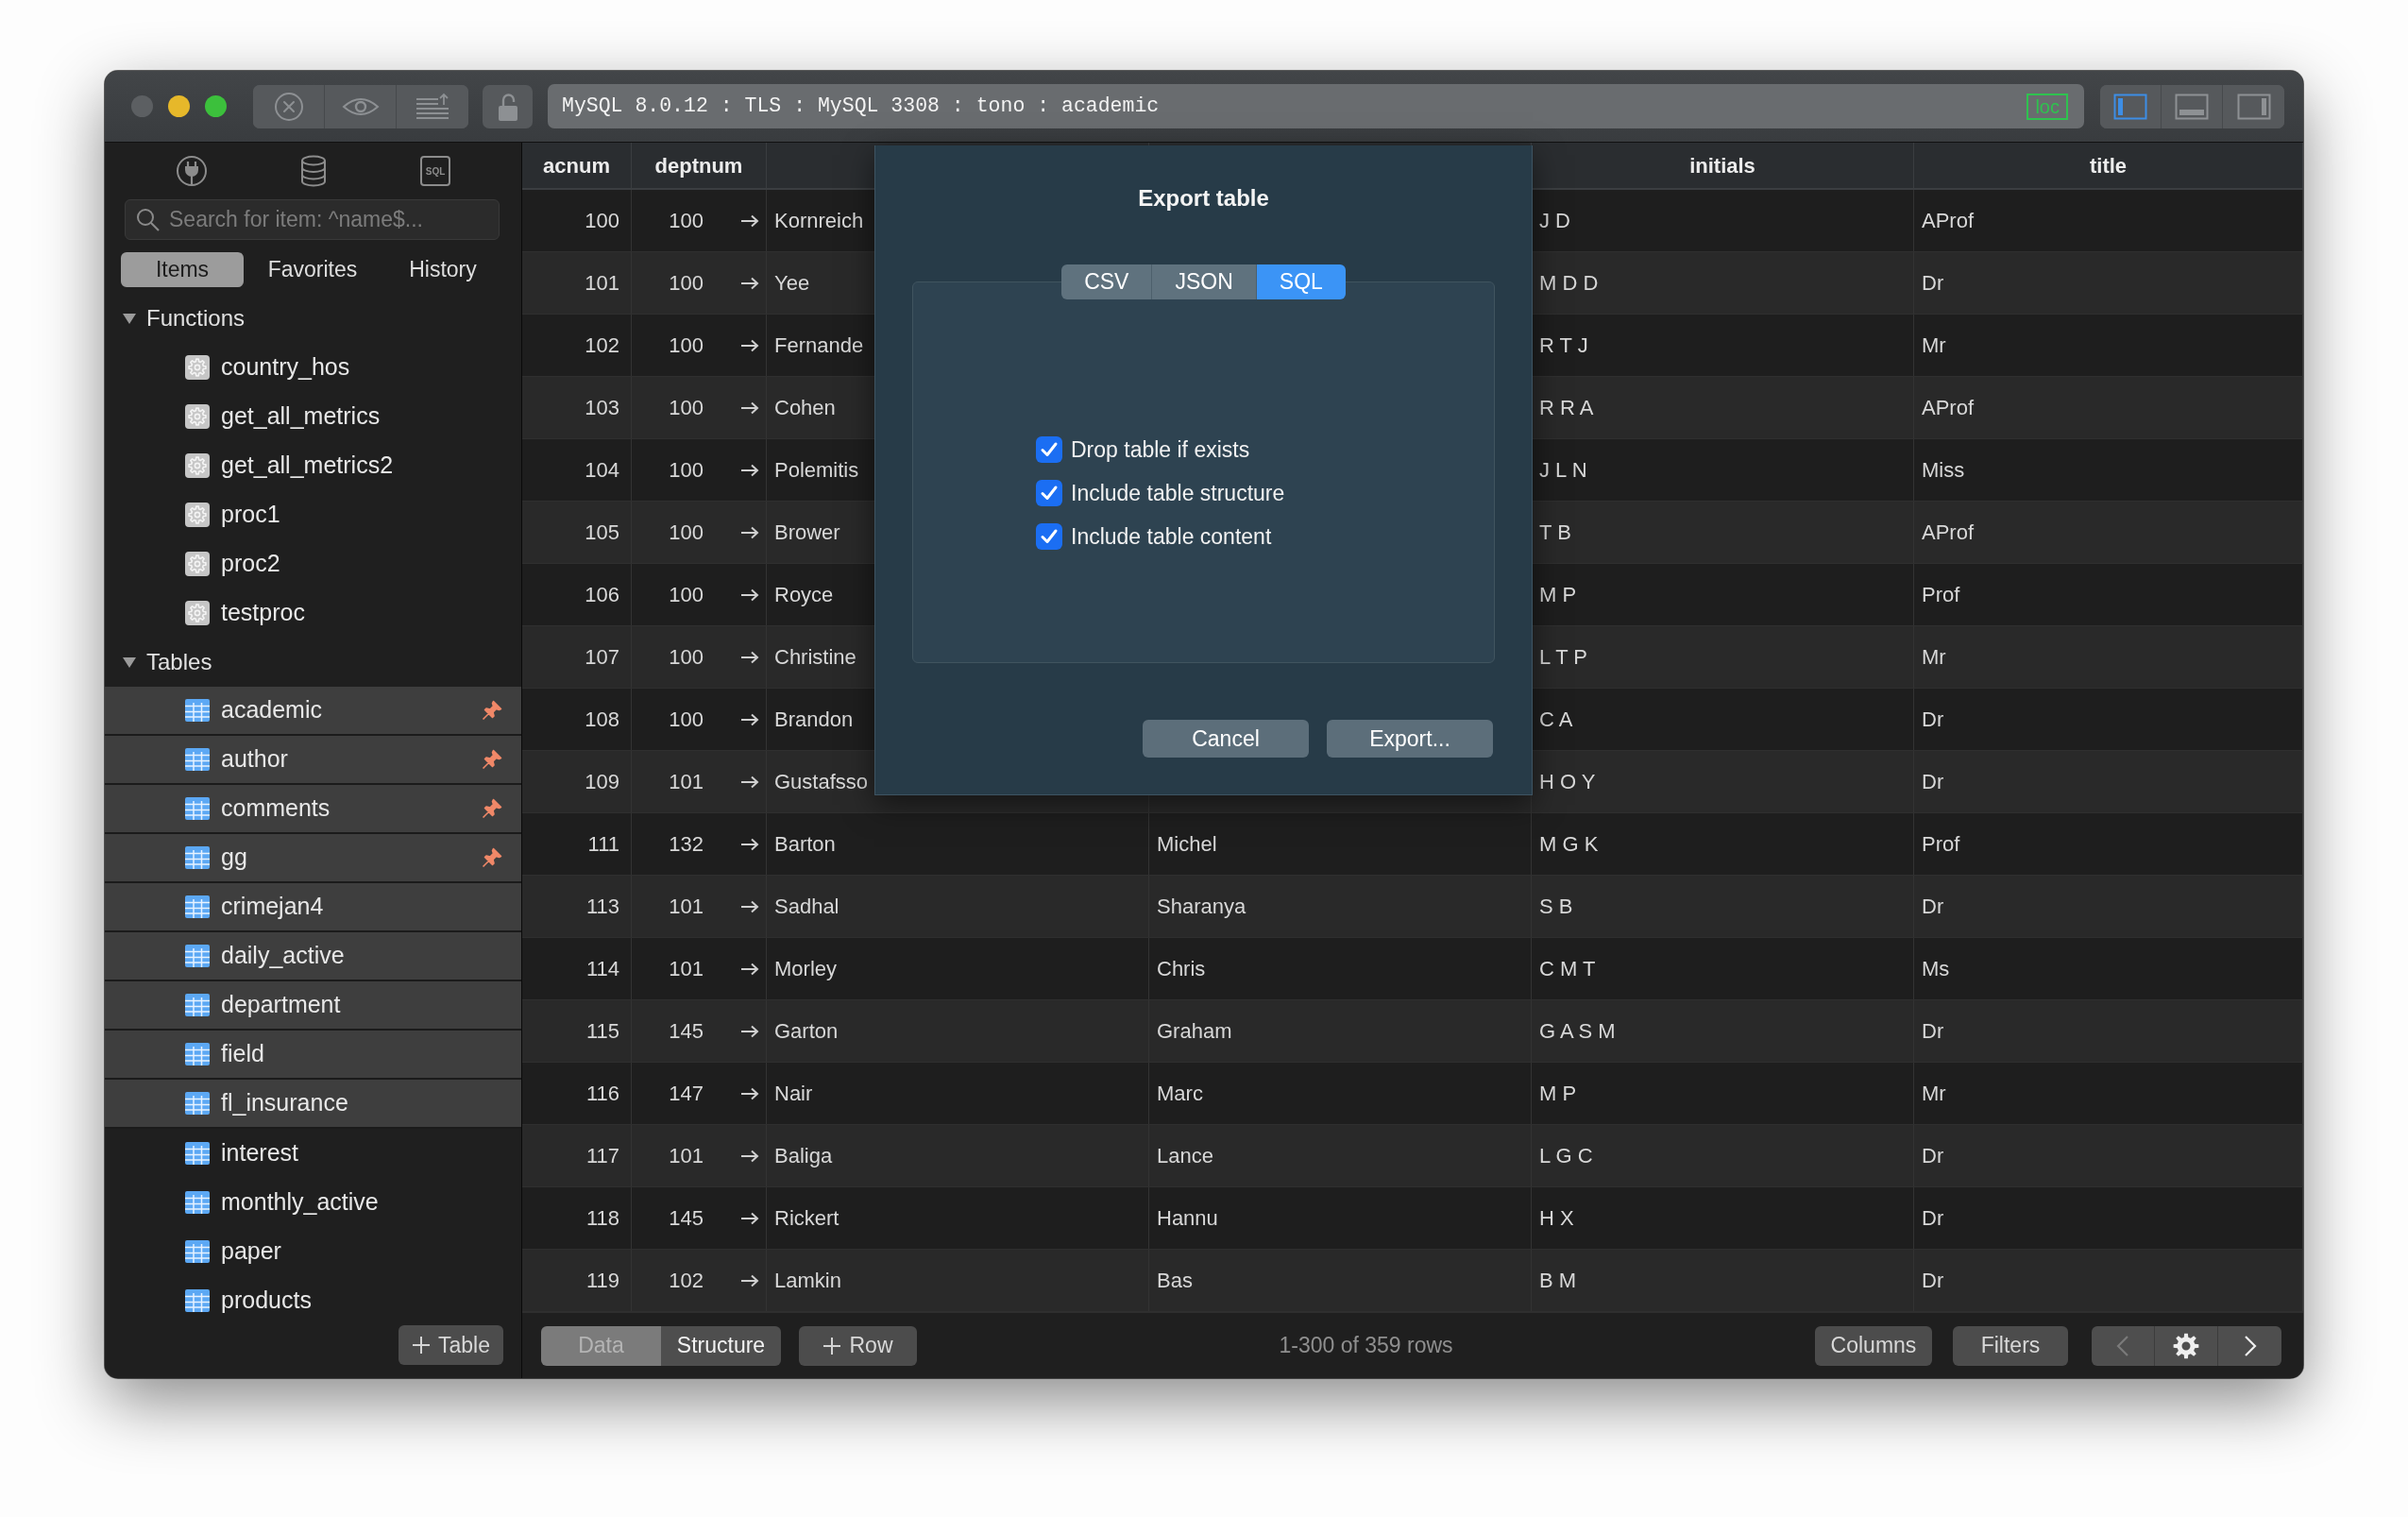 This screenshot has height=1517, width=2408. I want to click on sidebar-item: get_all_metrics, so click(313, 416).